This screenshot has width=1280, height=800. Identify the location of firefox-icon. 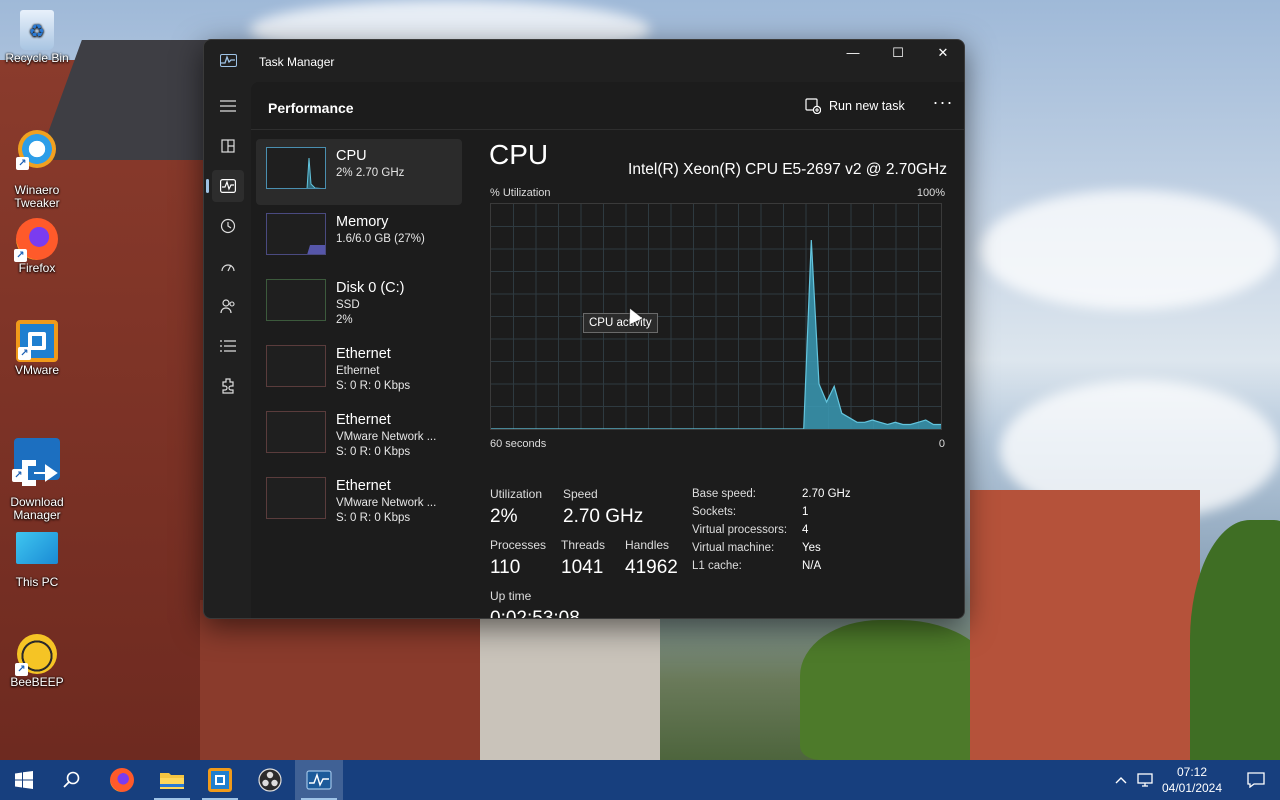
(122, 780).